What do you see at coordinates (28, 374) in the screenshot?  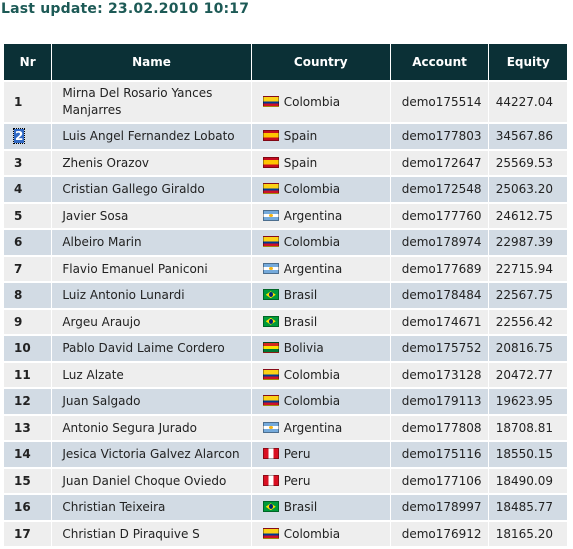 I see `cell-nr: 11` at bounding box center [28, 374].